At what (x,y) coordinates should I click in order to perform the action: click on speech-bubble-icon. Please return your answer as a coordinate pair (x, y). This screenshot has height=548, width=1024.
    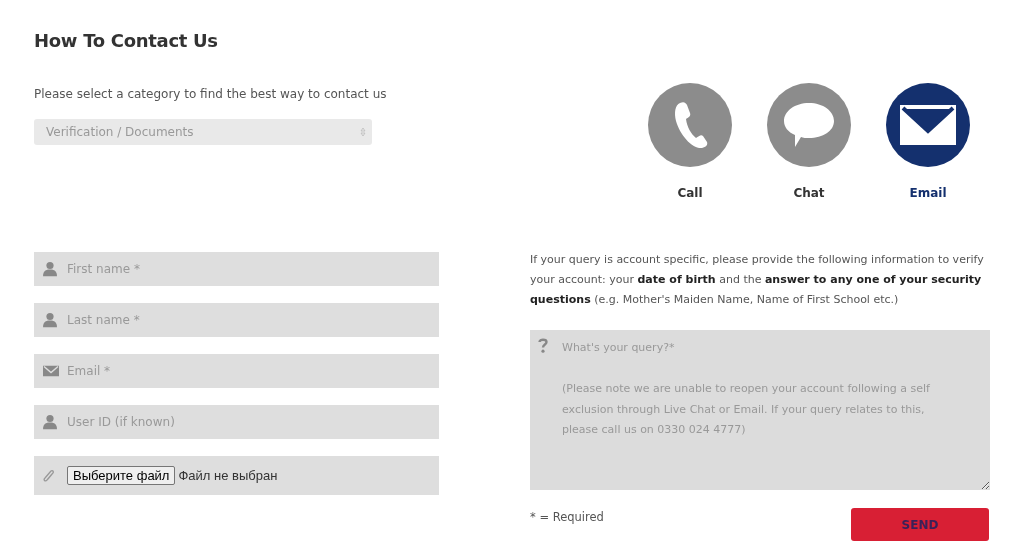
    Looking at the image, I should click on (809, 125).